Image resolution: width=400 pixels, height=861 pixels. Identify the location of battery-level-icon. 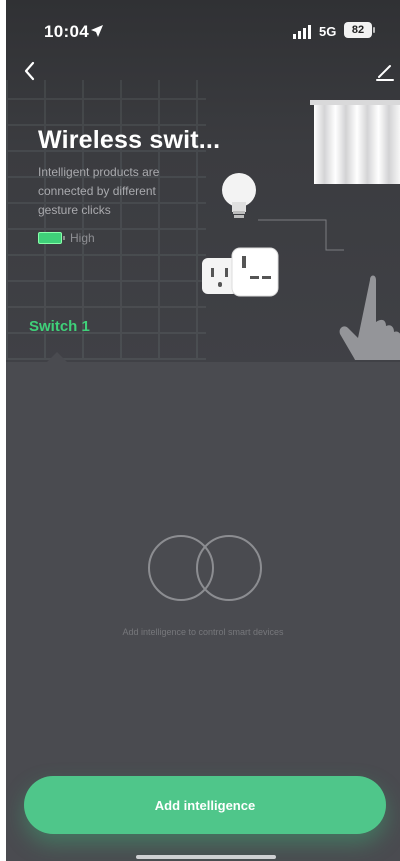
(51, 238).